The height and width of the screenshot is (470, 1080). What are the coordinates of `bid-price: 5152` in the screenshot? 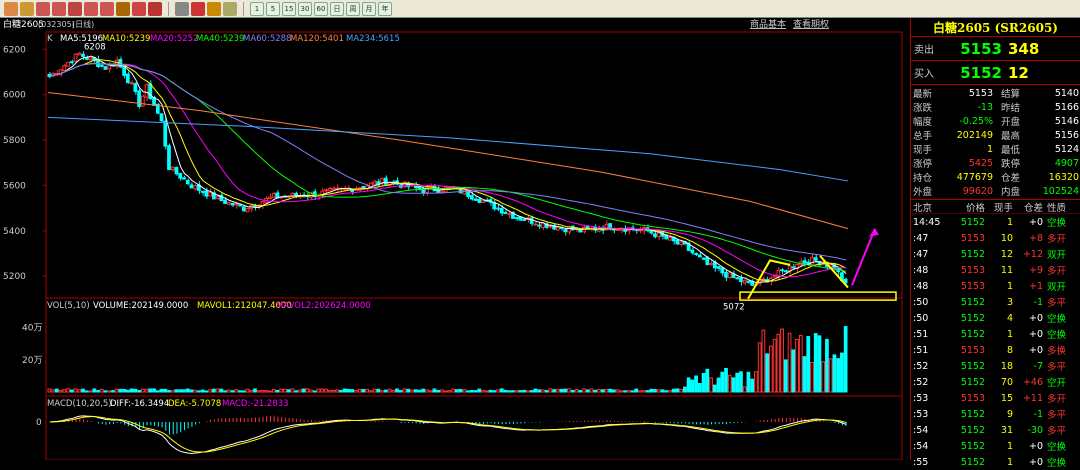 It's located at (980, 73).